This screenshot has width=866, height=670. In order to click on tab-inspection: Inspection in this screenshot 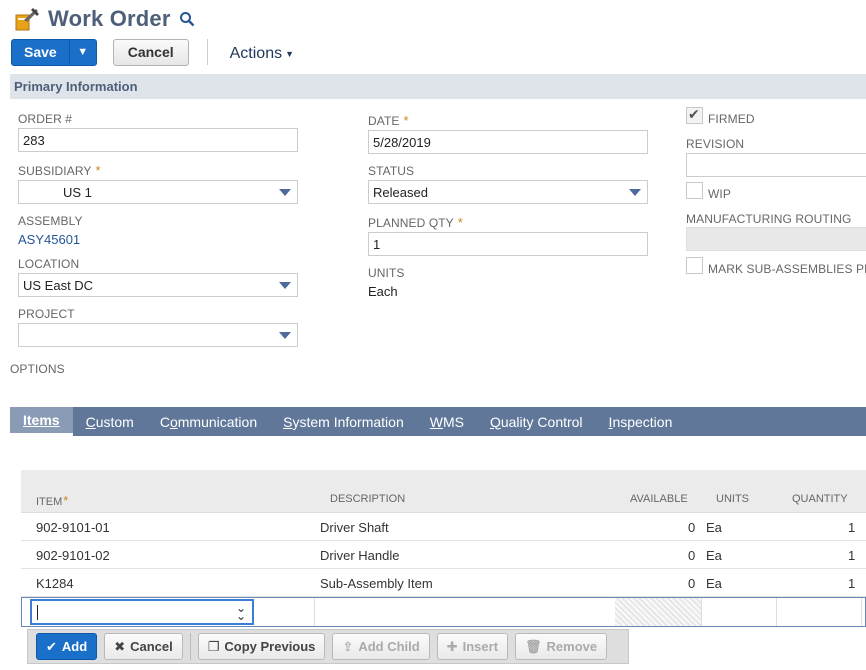, I will do `click(641, 421)`.